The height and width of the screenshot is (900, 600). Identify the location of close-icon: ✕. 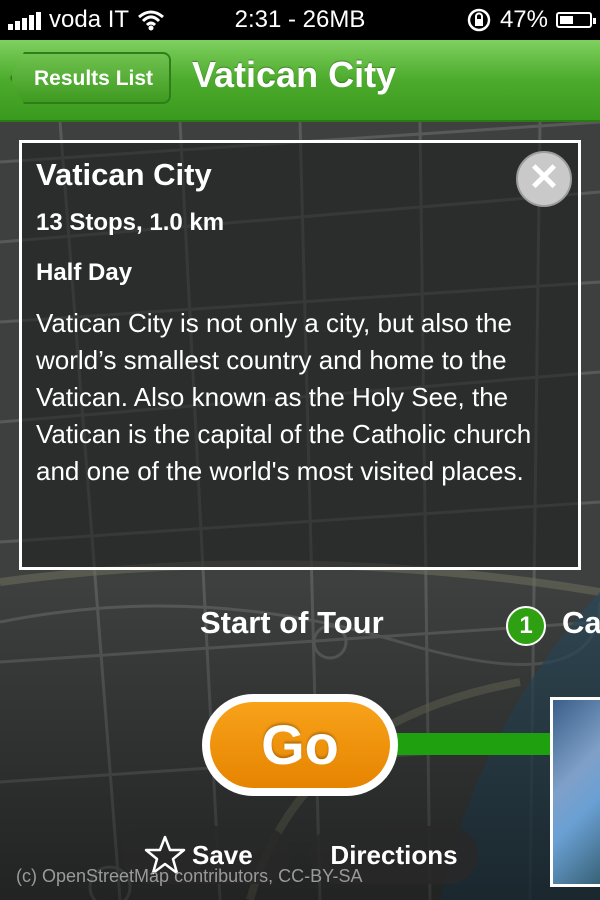
(544, 179).